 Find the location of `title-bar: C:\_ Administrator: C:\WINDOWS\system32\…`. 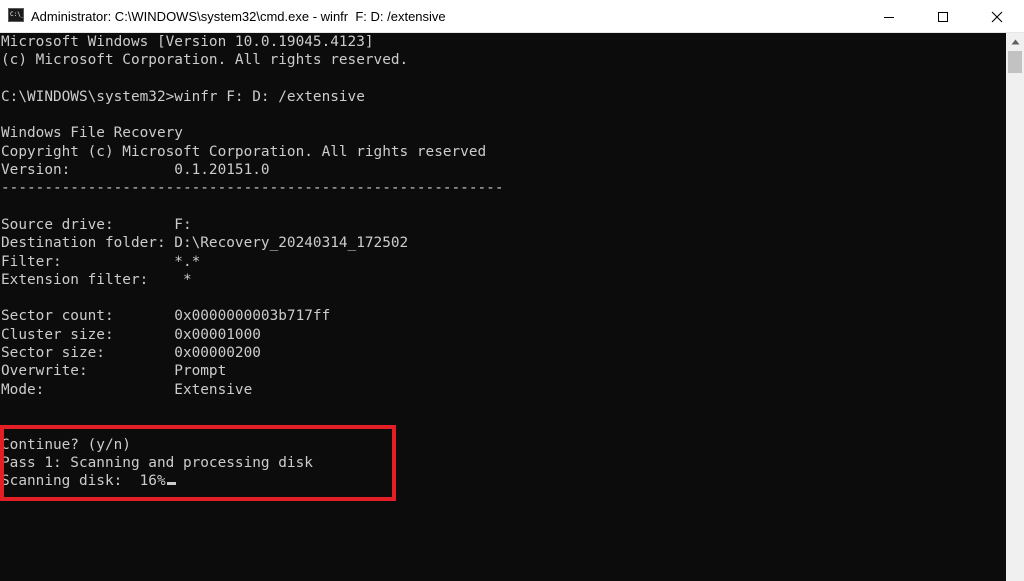

title-bar: C:\_ Administrator: C:\WINDOWS\system32\… is located at coordinates (512, 16).